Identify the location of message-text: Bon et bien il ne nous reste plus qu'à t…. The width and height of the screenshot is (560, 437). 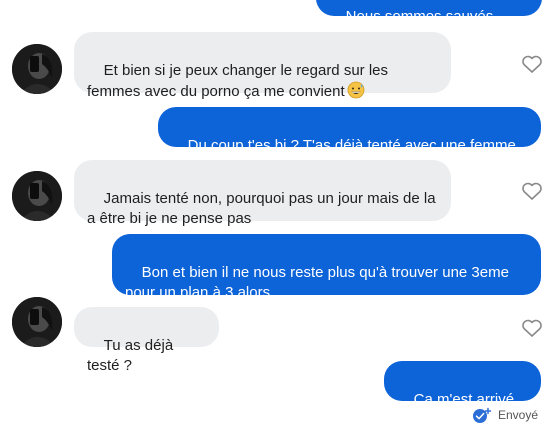
(317, 282).